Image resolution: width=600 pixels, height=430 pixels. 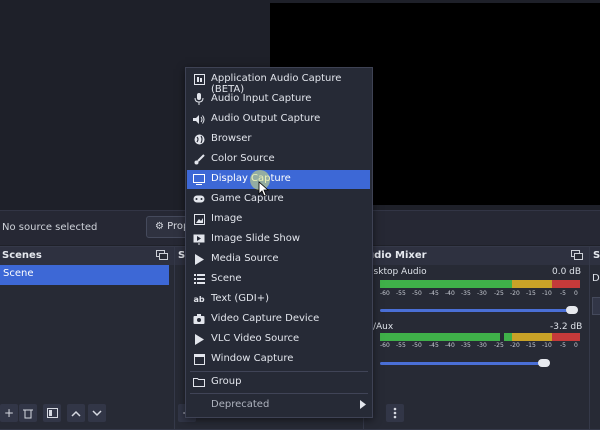 What do you see at coordinates (596, 278) in the screenshot?
I see `transition-label: D` at bounding box center [596, 278].